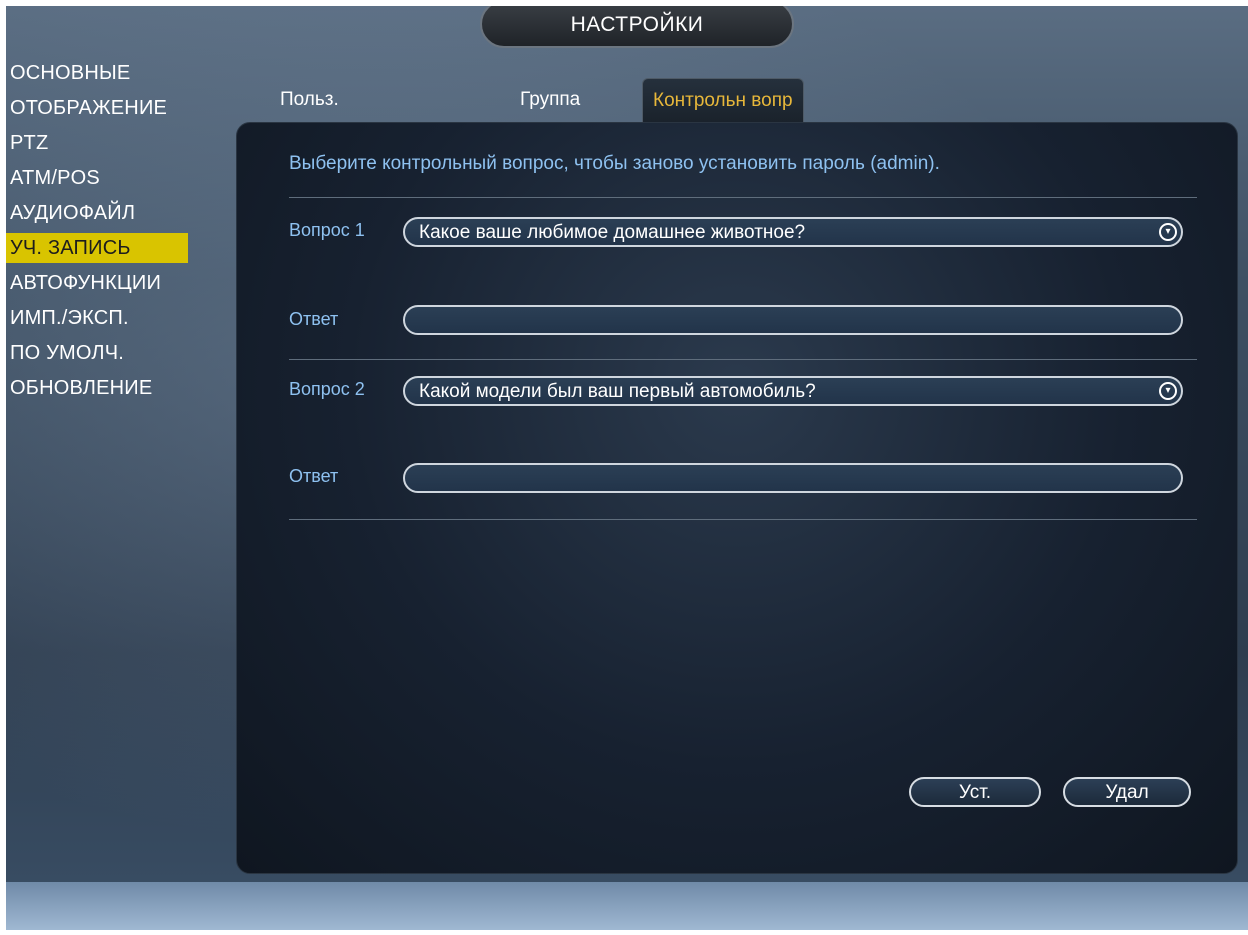 The image size is (1248, 935). I want to click on window-title: НАСТРОЙКИ, so click(637, 27).